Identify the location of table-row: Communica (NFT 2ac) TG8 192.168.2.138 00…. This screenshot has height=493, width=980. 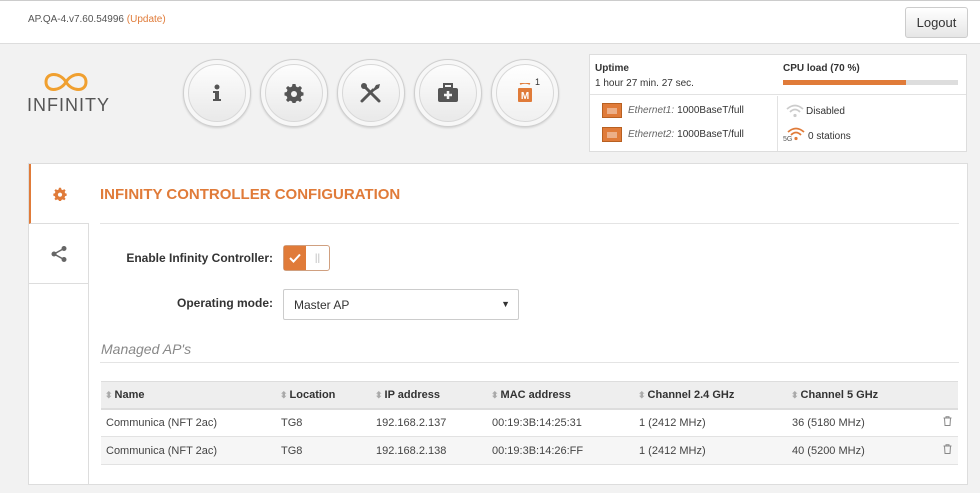
(529, 450).